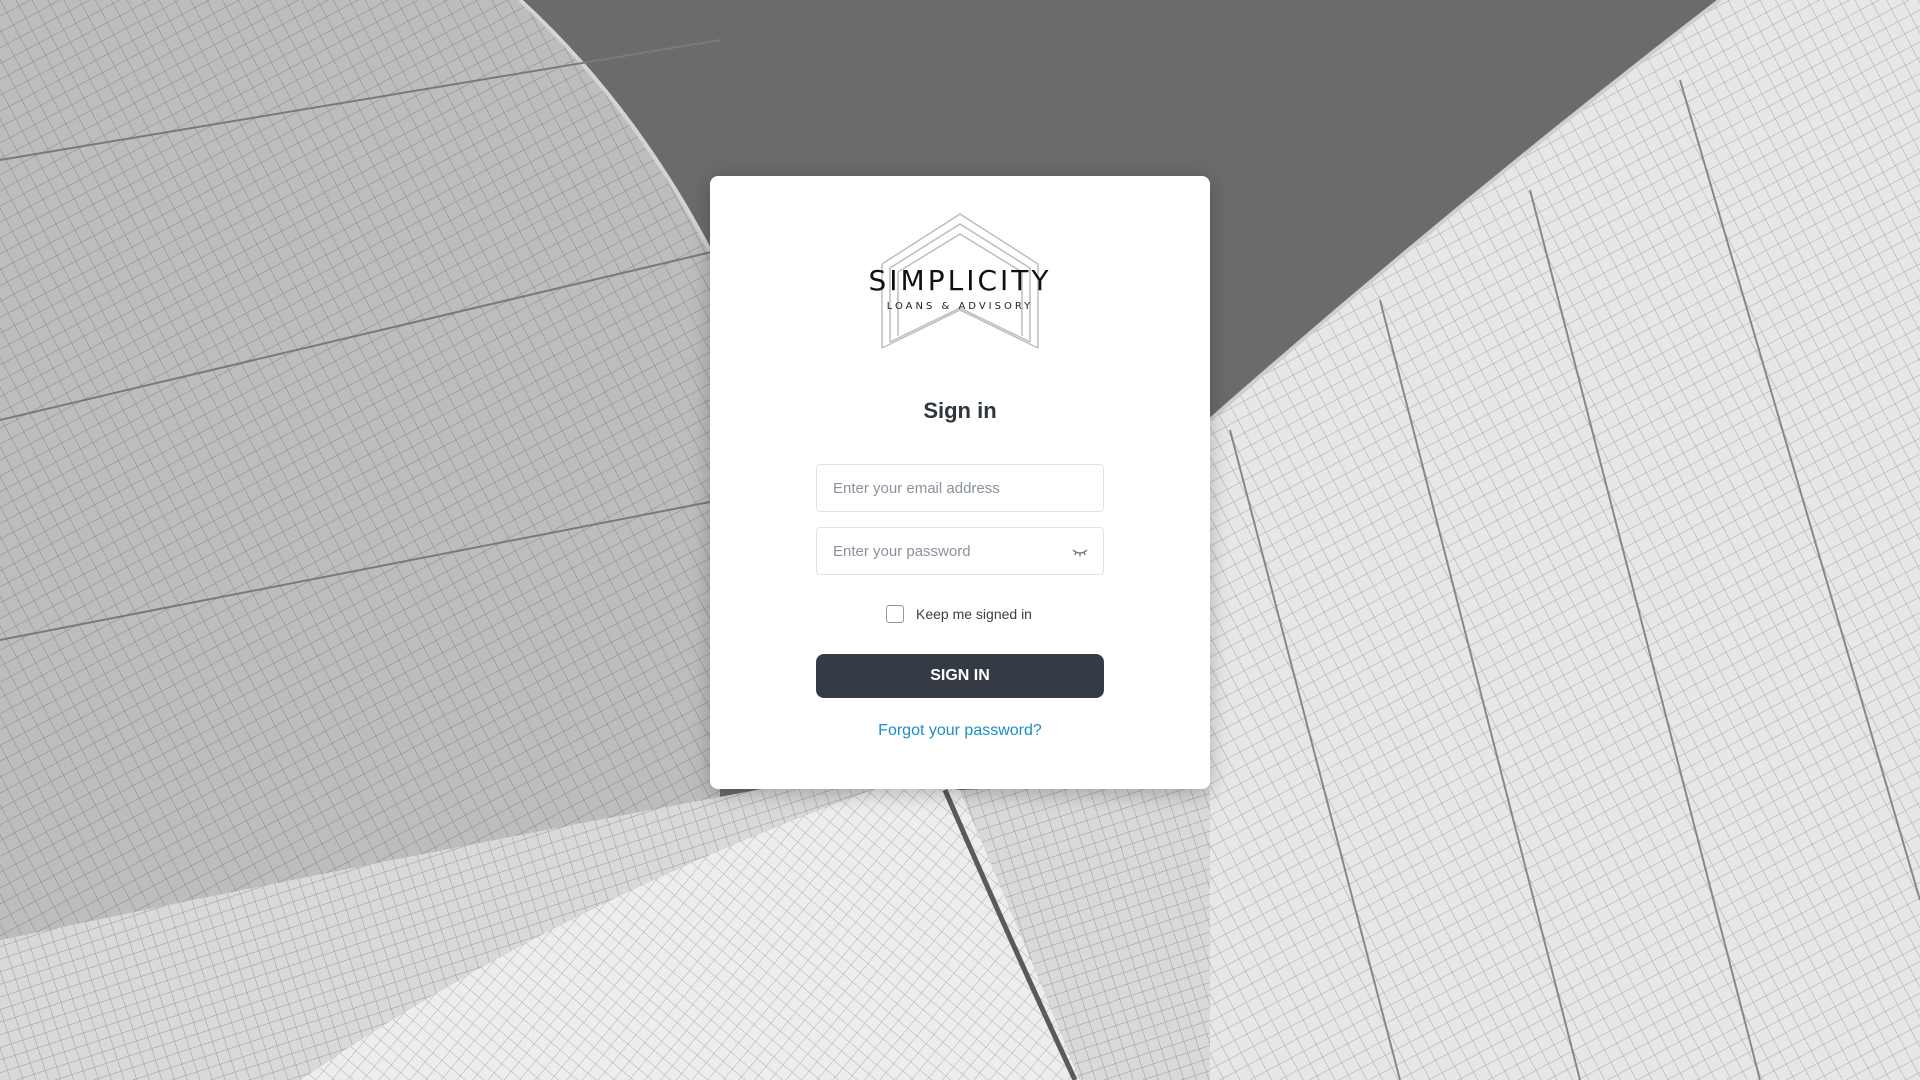 The image size is (1920, 1080). I want to click on forgot-password-link: Forgot your password?, so click(960, 731).